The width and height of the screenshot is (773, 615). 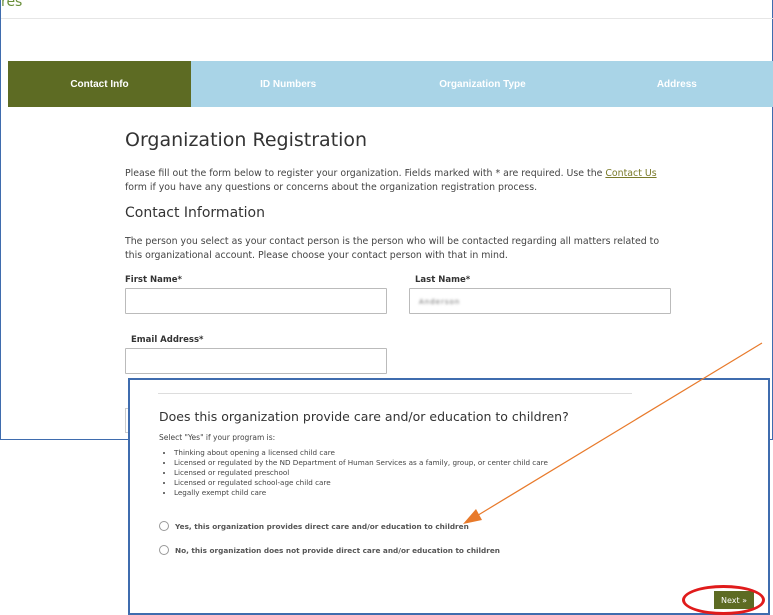 I want to click on site-logo: res, so click(x=12, y=5).